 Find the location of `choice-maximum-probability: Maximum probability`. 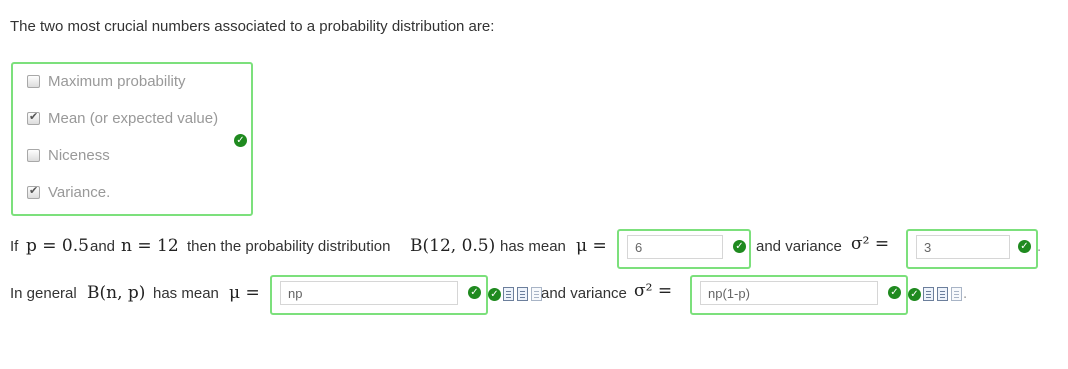

choice-maximum-probability: Maximum probability is located at coordinates (106, 81).